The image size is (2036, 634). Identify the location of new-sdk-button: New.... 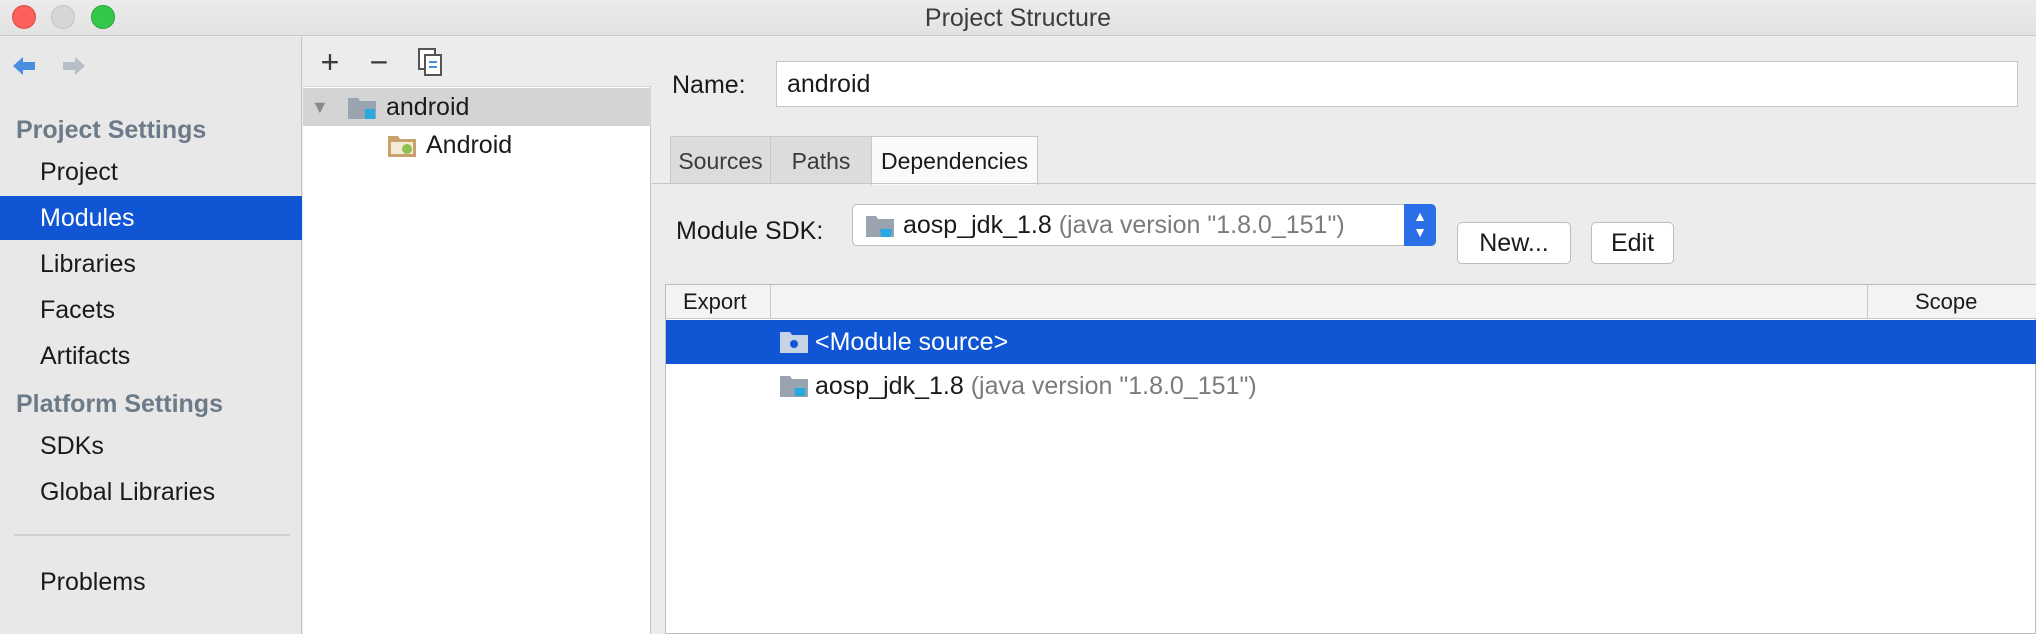
(1514, 243).